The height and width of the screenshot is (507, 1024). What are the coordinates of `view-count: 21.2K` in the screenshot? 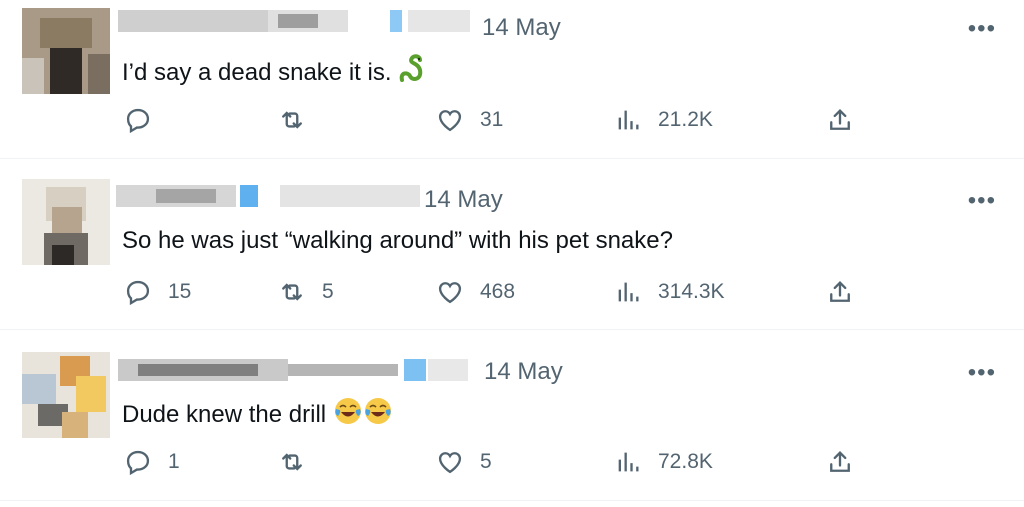 It's located at (685, 119).